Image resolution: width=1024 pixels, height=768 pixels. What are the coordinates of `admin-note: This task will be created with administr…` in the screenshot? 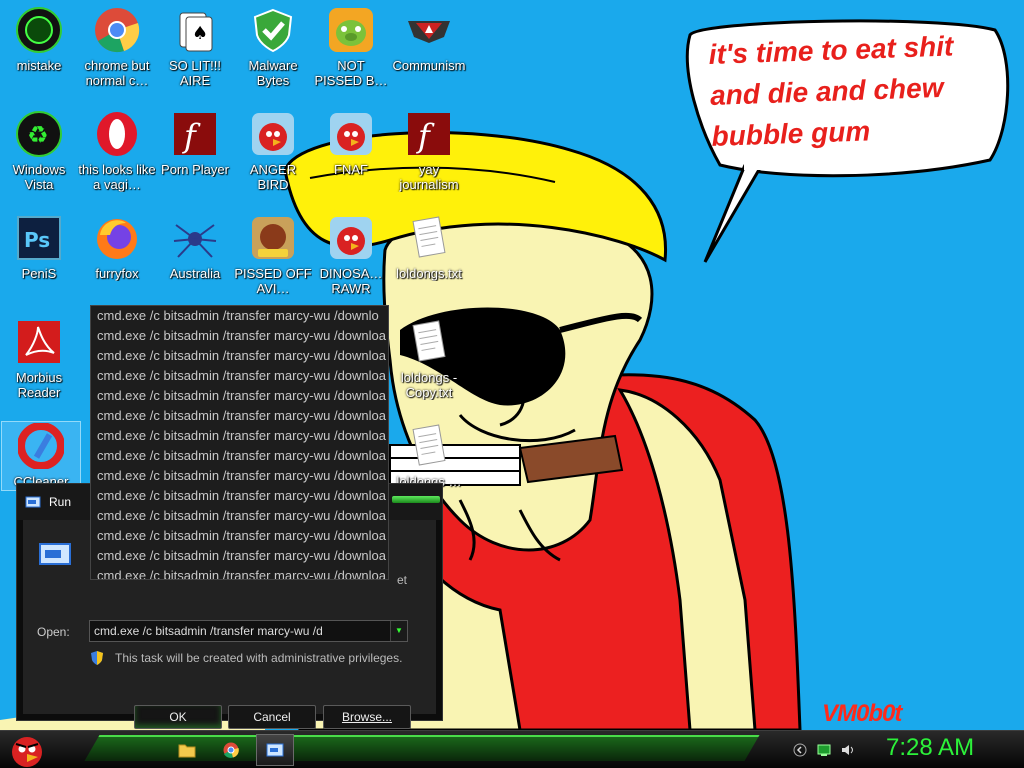 It's located at (245, 658).